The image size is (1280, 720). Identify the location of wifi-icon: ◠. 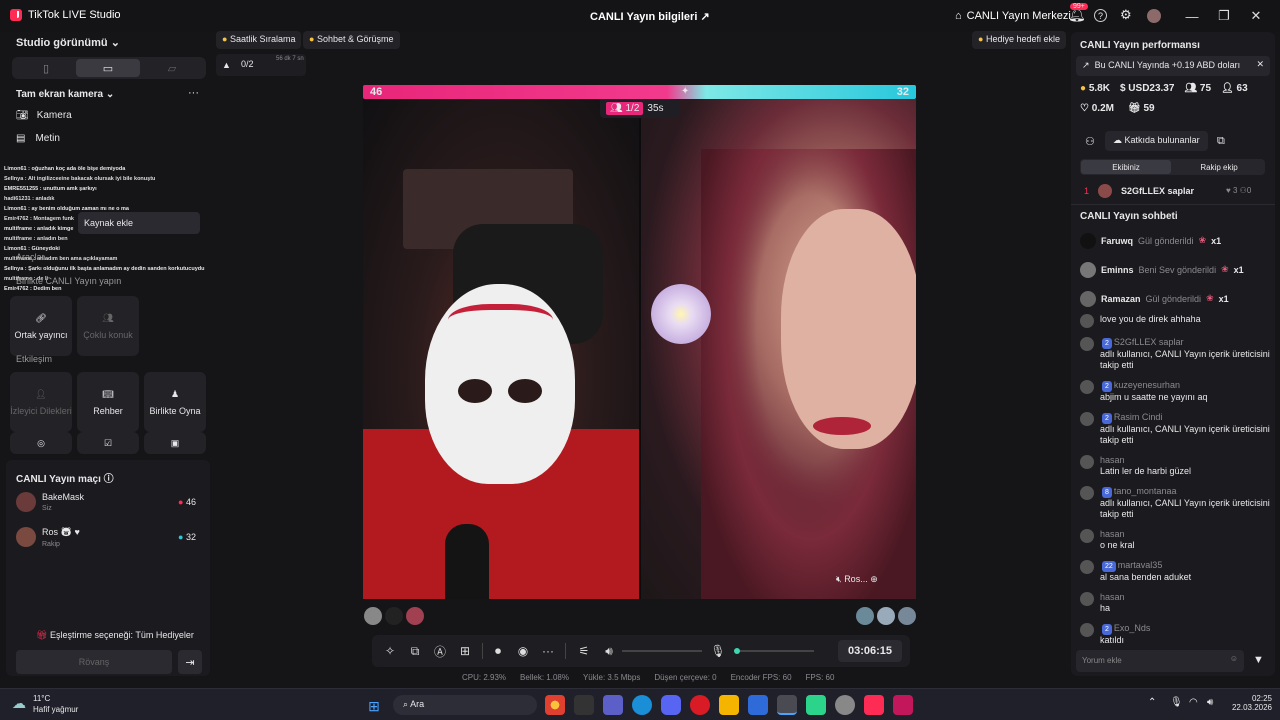
(1193, 702).